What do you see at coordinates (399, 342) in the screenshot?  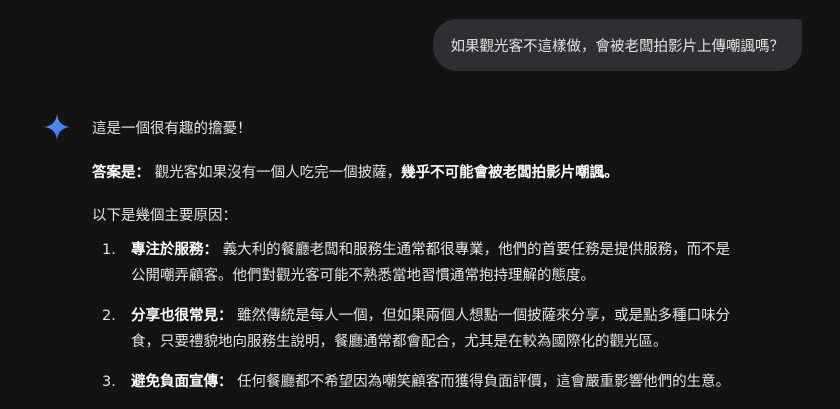 I see `list-item-text-continued: 食，只要禮貌地向服務生說明，餐廳通常都會配合，尤其是在較為國際化的觀光區。` at bounding box center [399, 342].